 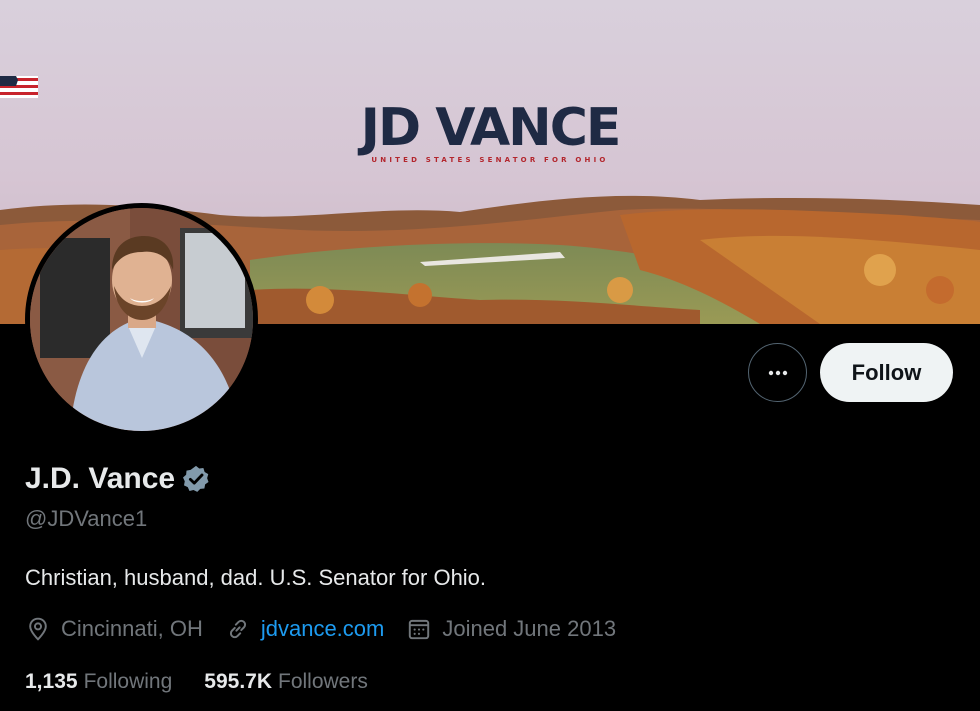 I want to click on following-stat: 1,135 Following, so click(x=98, y=682).